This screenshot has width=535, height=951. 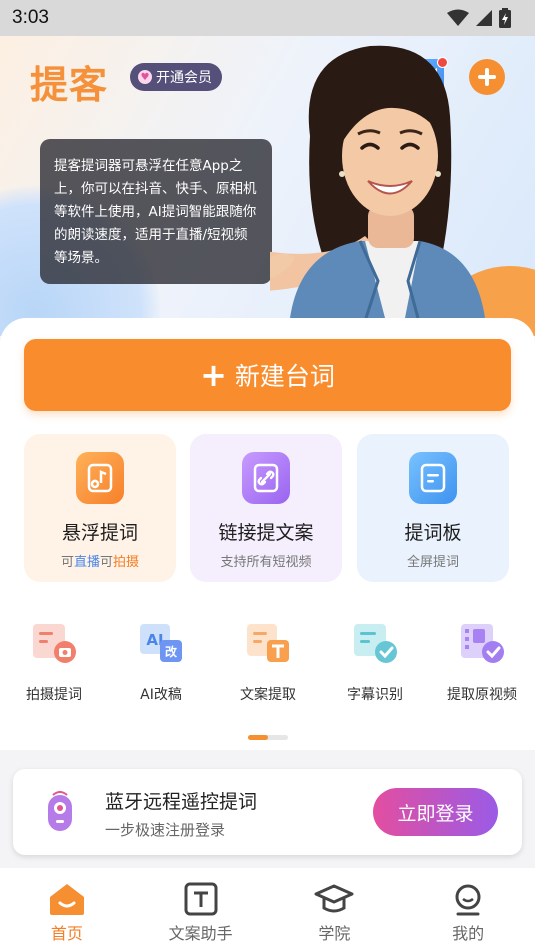 I want to click on tool-camera-script: 拍摄提词, so click(x=54, y=661).